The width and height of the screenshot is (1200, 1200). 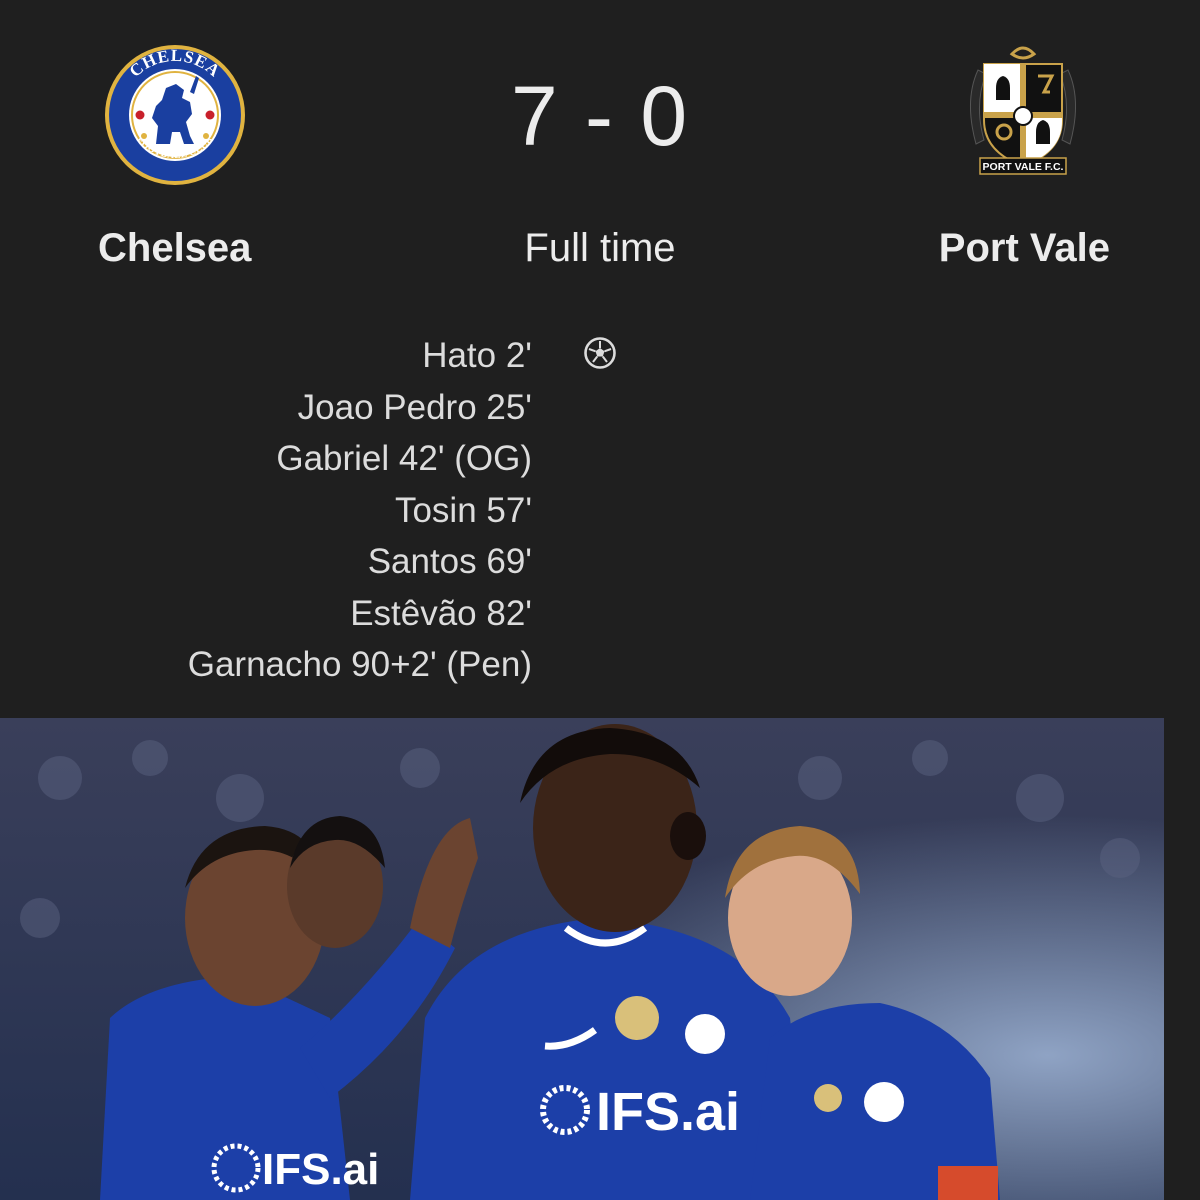 What do you see at coordinates (600, 353) in the screenshot?
I see `football-icon` at bounding box center [600, 353].